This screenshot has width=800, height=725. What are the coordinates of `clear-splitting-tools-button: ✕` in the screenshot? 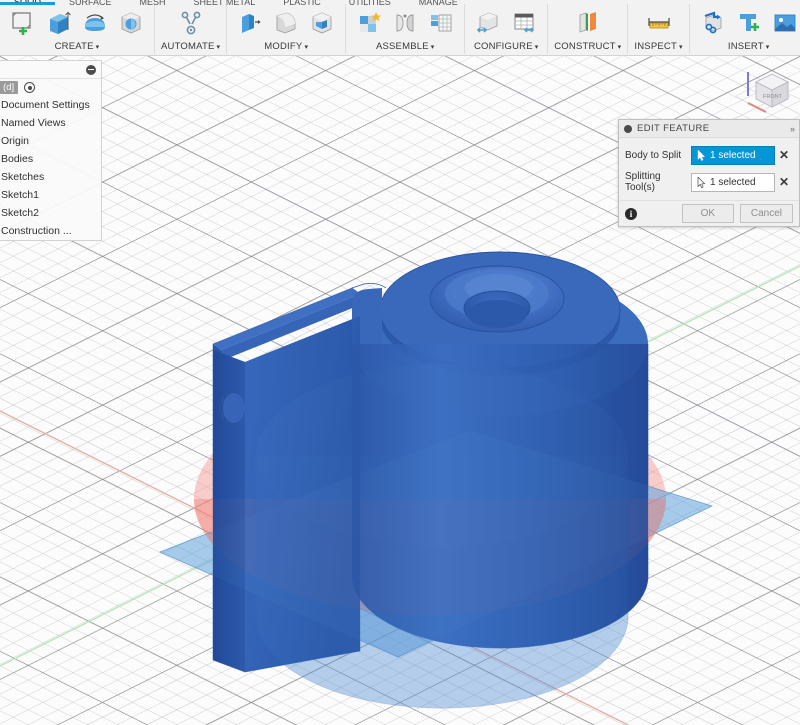 It's located at (784, 182).